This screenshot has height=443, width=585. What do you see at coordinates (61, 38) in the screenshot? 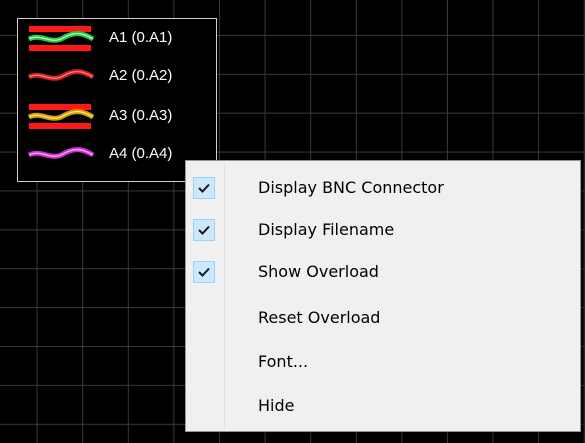
I see `waveform-icon-a1` at bounding box center [61, 38].